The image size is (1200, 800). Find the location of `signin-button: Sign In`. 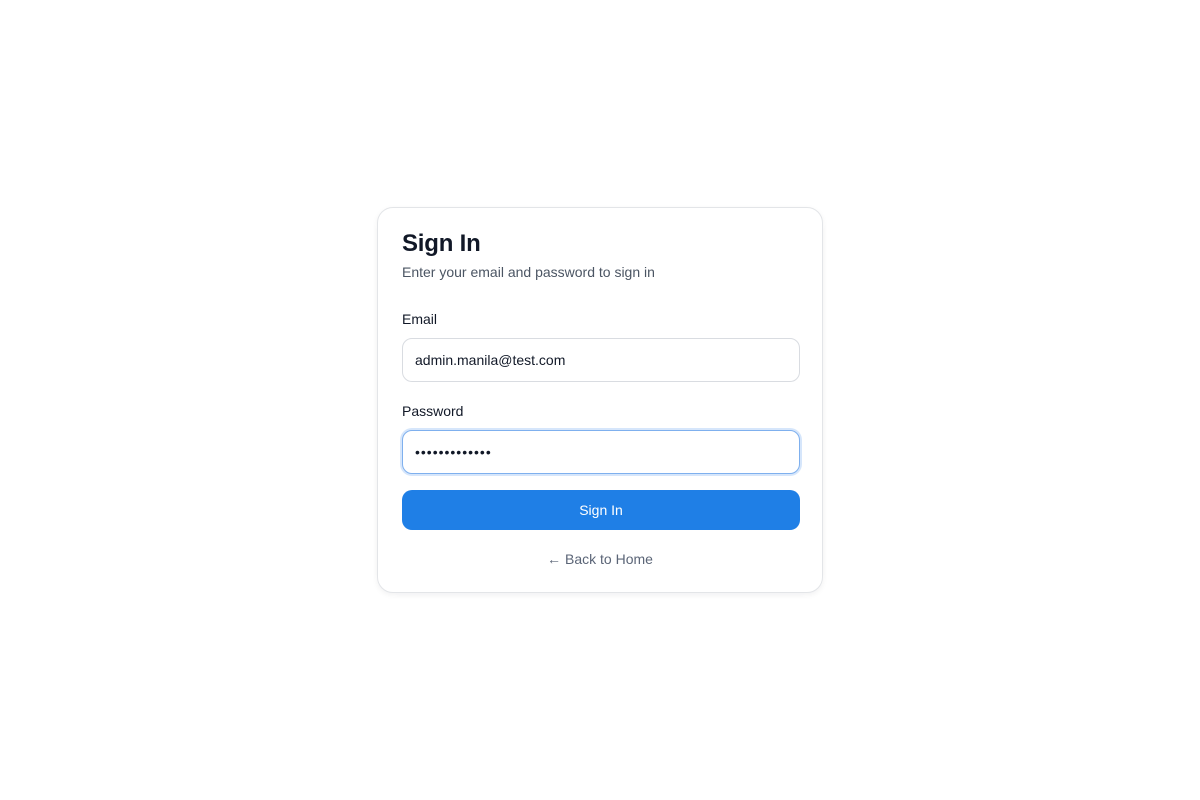

signin-button: Sign In is located at coordinates (601, 510).